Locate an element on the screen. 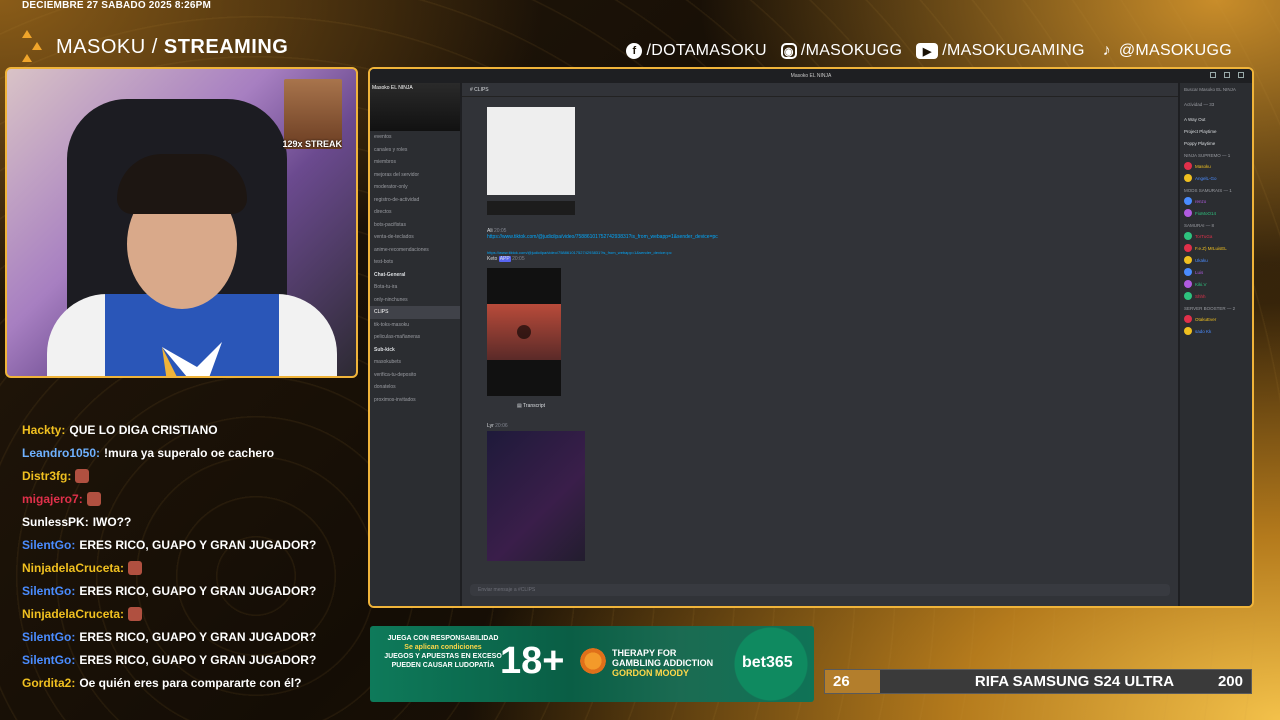 The height and width of the screenshot is (720, 1280). activity-item: Project Playtime is located at coordinates (1216, 131).